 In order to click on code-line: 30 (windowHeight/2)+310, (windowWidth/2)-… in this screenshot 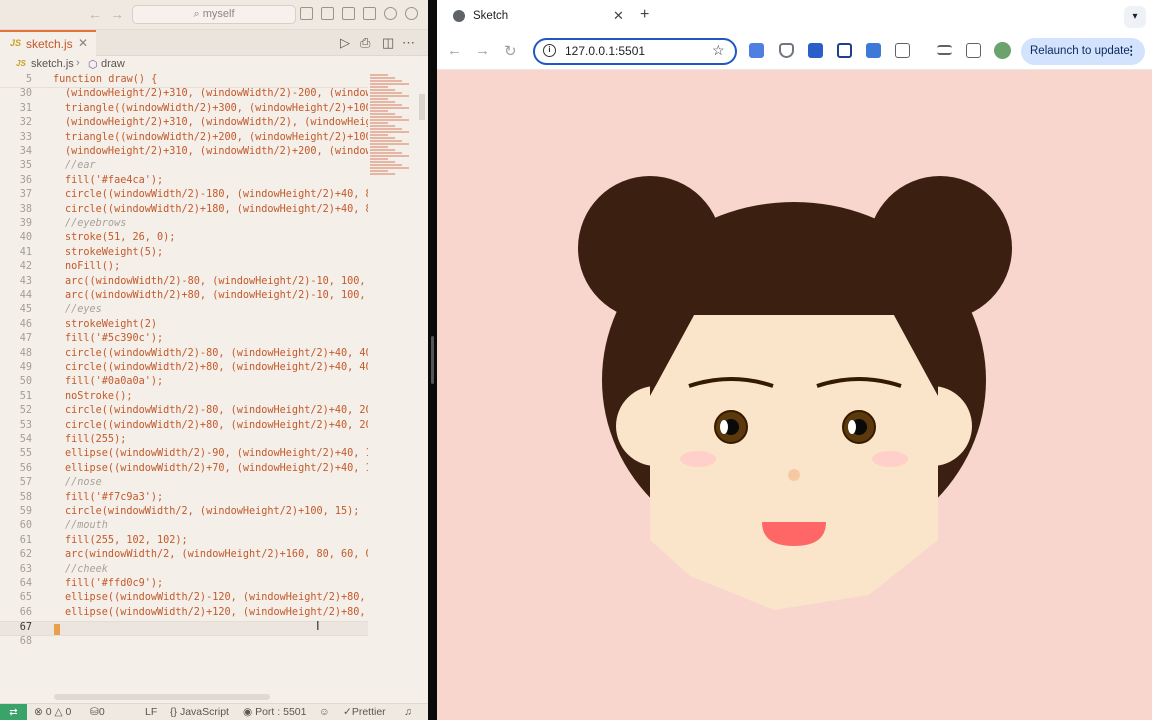, I will do `click(184, 95)`.